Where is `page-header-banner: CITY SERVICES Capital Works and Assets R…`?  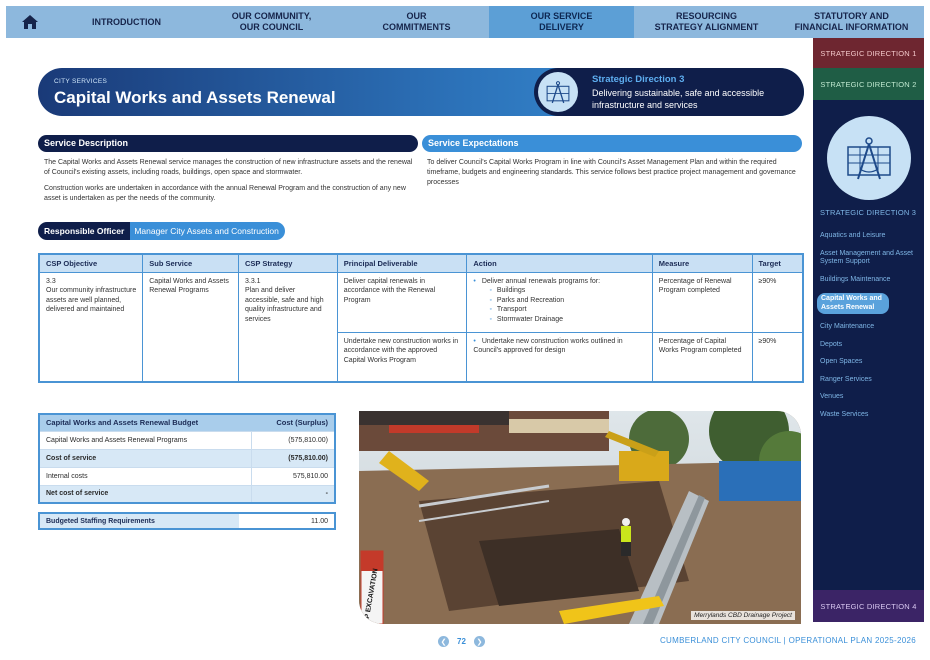
page-header-banner: CITY SERVICES Capital Works and Assets R… is located at coordinates (421, 92).